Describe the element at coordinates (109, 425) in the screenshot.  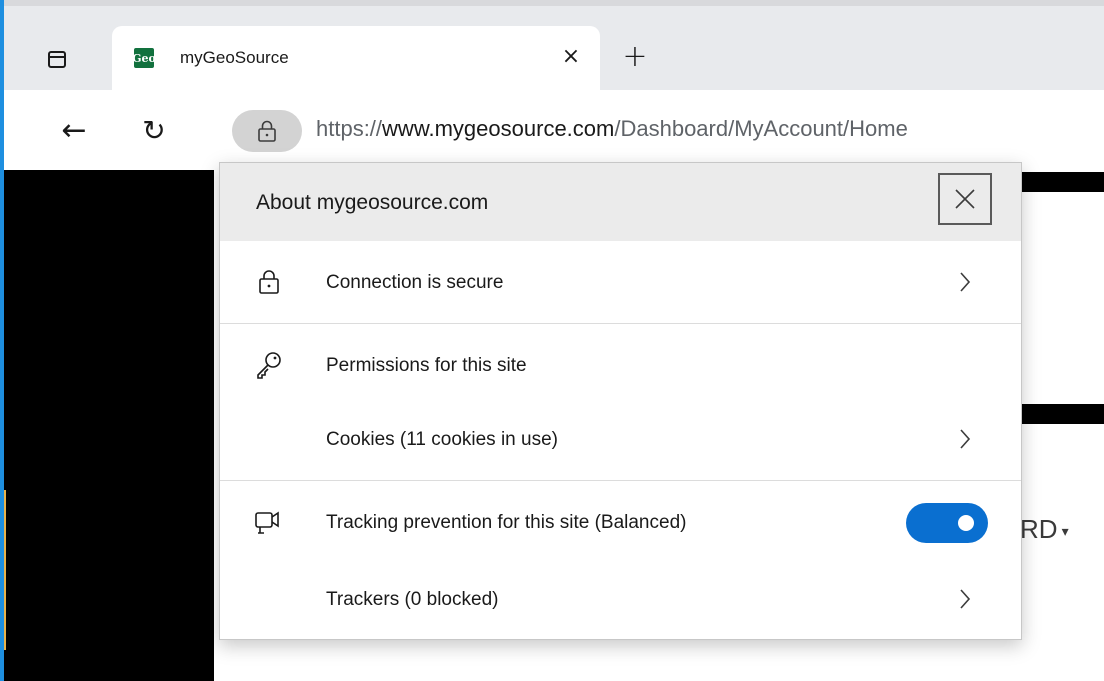
I see `page-dark-panel` at that location.